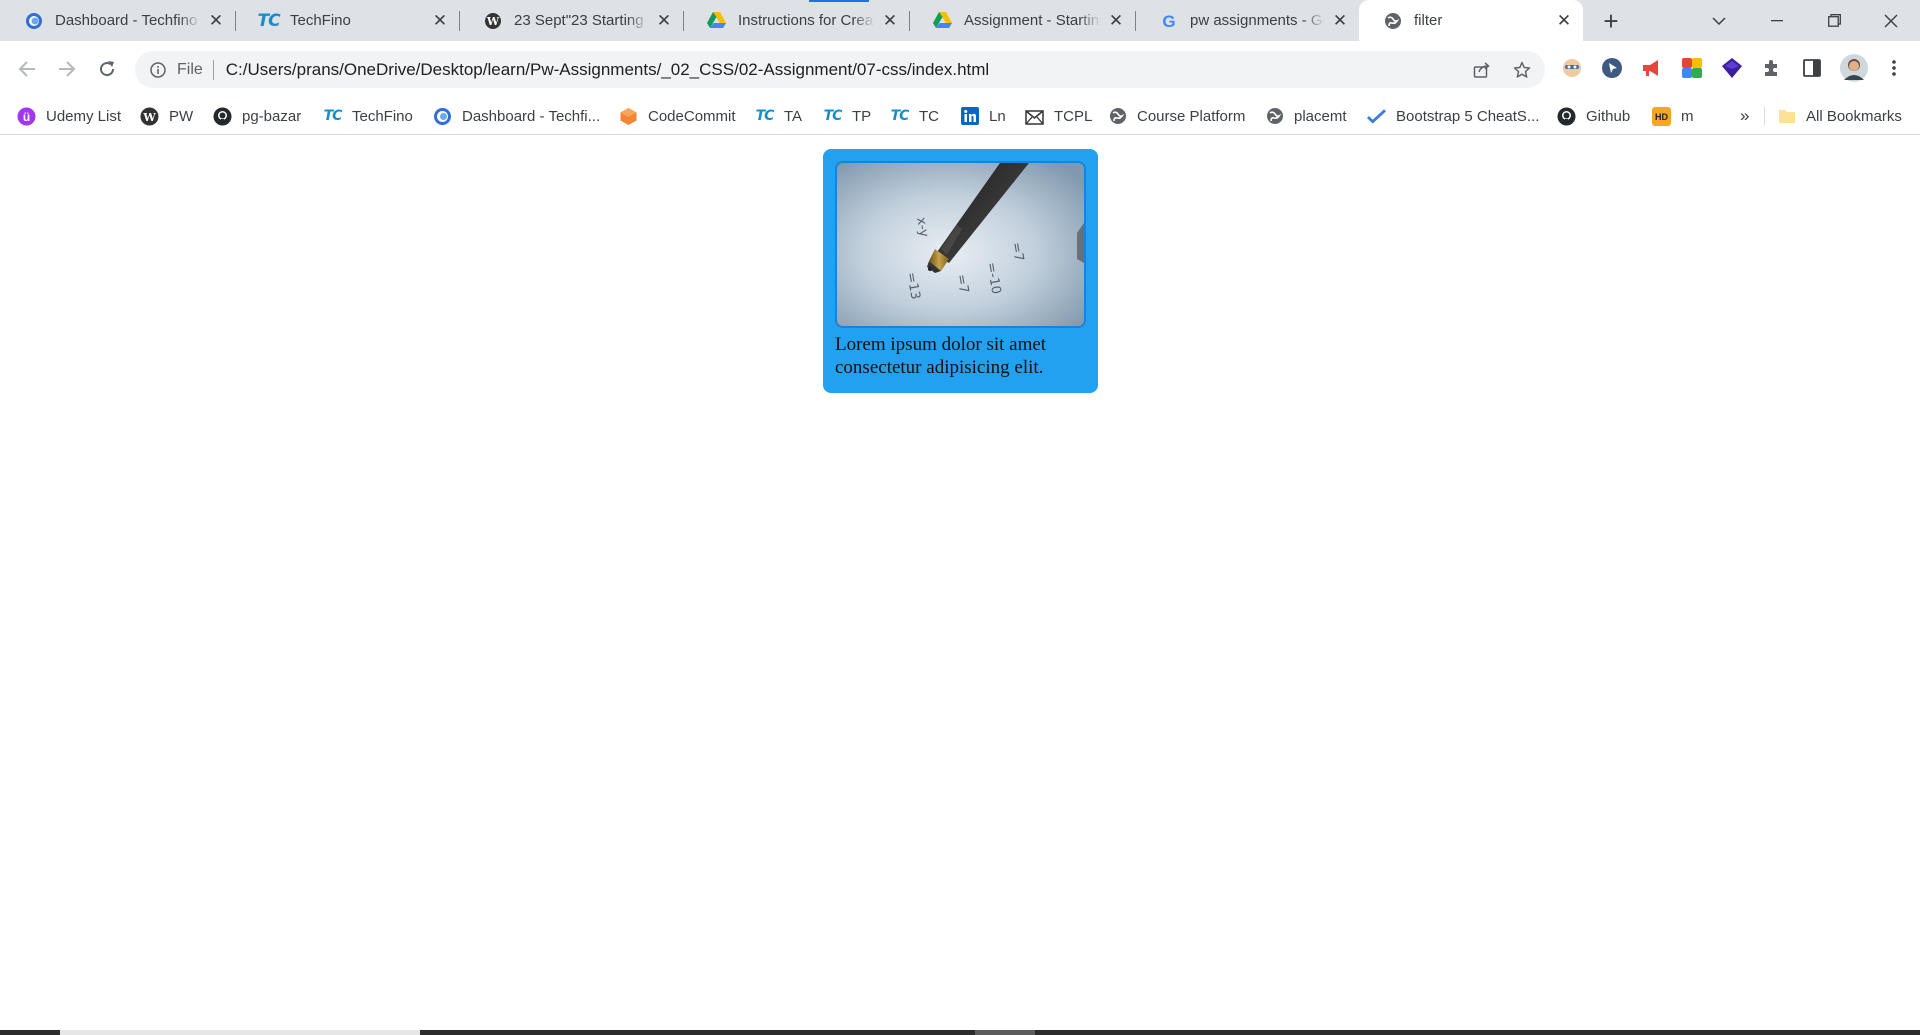 Image resolution: width=1920 pixels, height=1035 pixels. I want to click on bookmark-udemy-list: ü Udemy List, so click(69, 116).